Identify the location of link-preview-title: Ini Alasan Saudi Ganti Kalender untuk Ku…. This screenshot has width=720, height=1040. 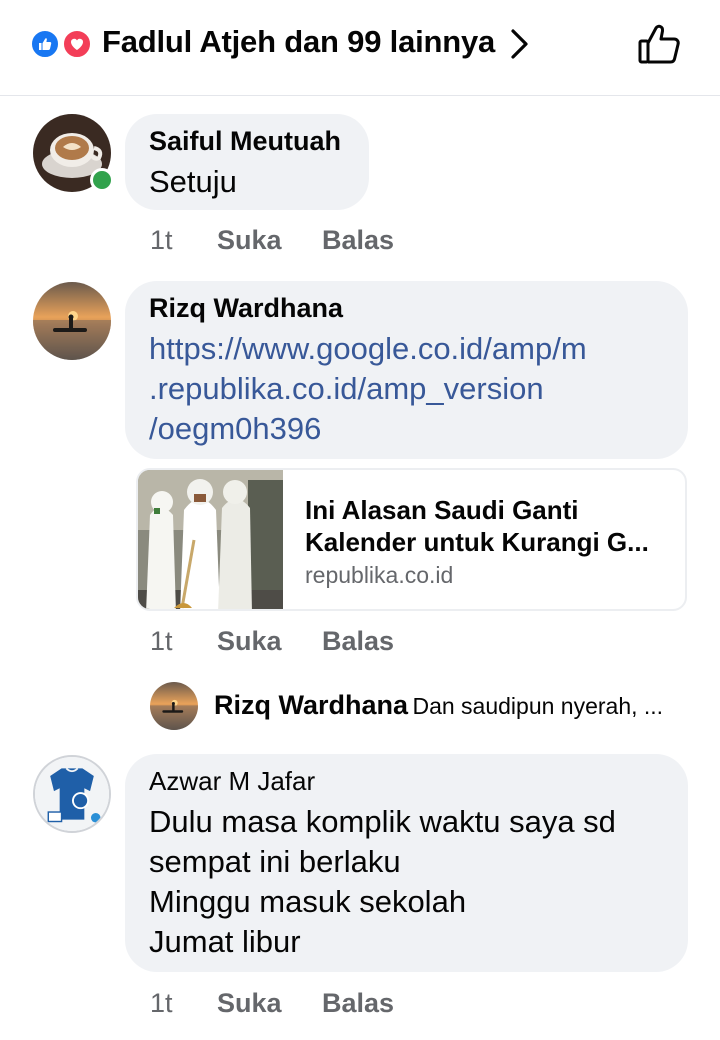
(490, 526).